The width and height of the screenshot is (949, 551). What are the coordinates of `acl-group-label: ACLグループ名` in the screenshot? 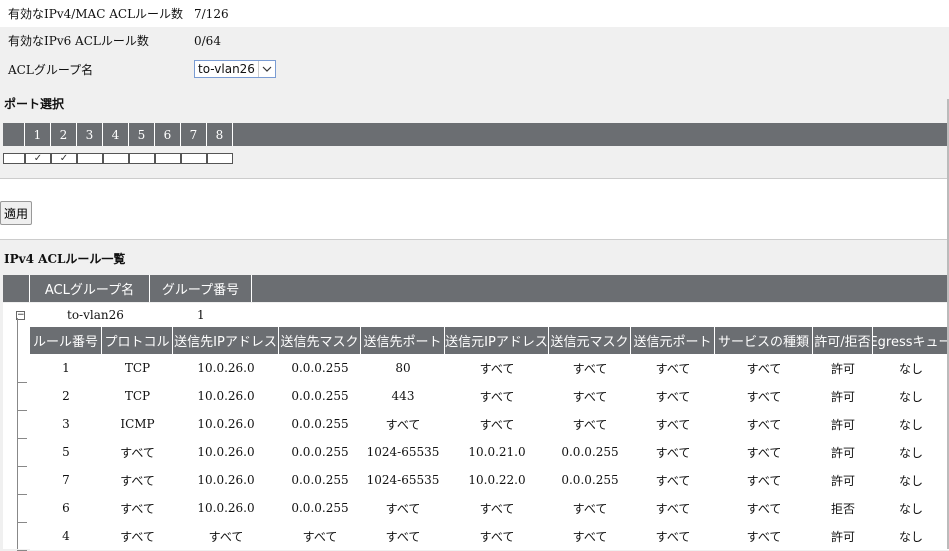 It's located at (51, 69).